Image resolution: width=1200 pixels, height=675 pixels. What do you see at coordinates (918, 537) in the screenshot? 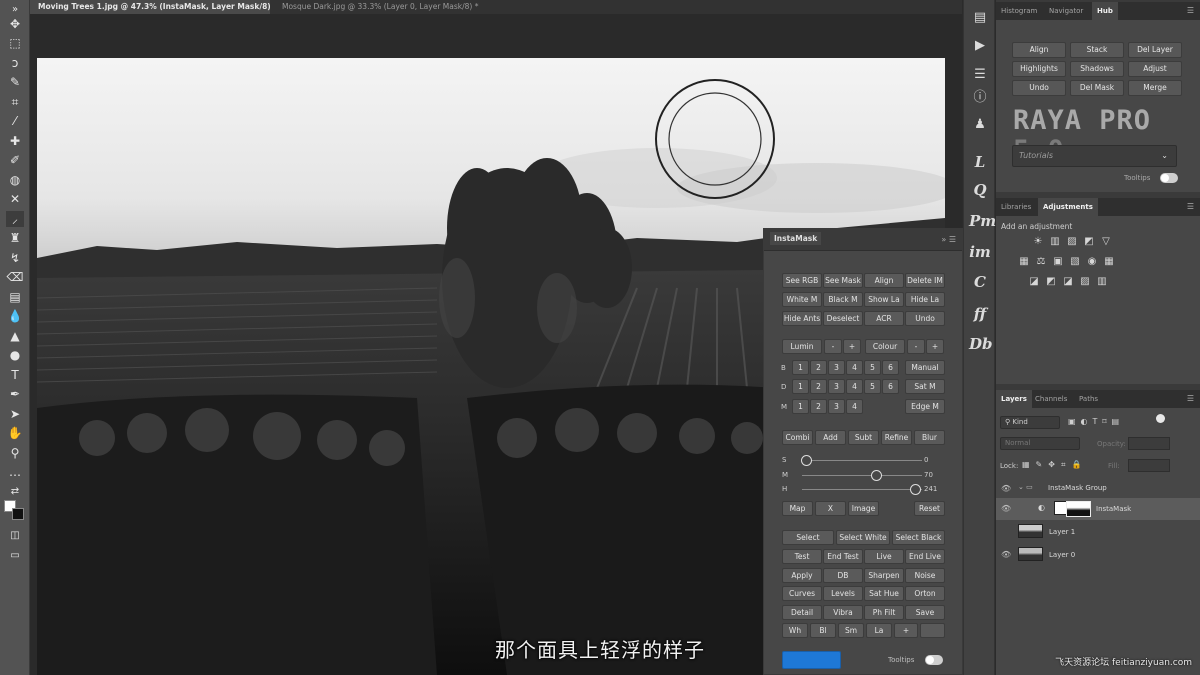
I see `select-black-button: Select Black` at bounding box center [918, 537].